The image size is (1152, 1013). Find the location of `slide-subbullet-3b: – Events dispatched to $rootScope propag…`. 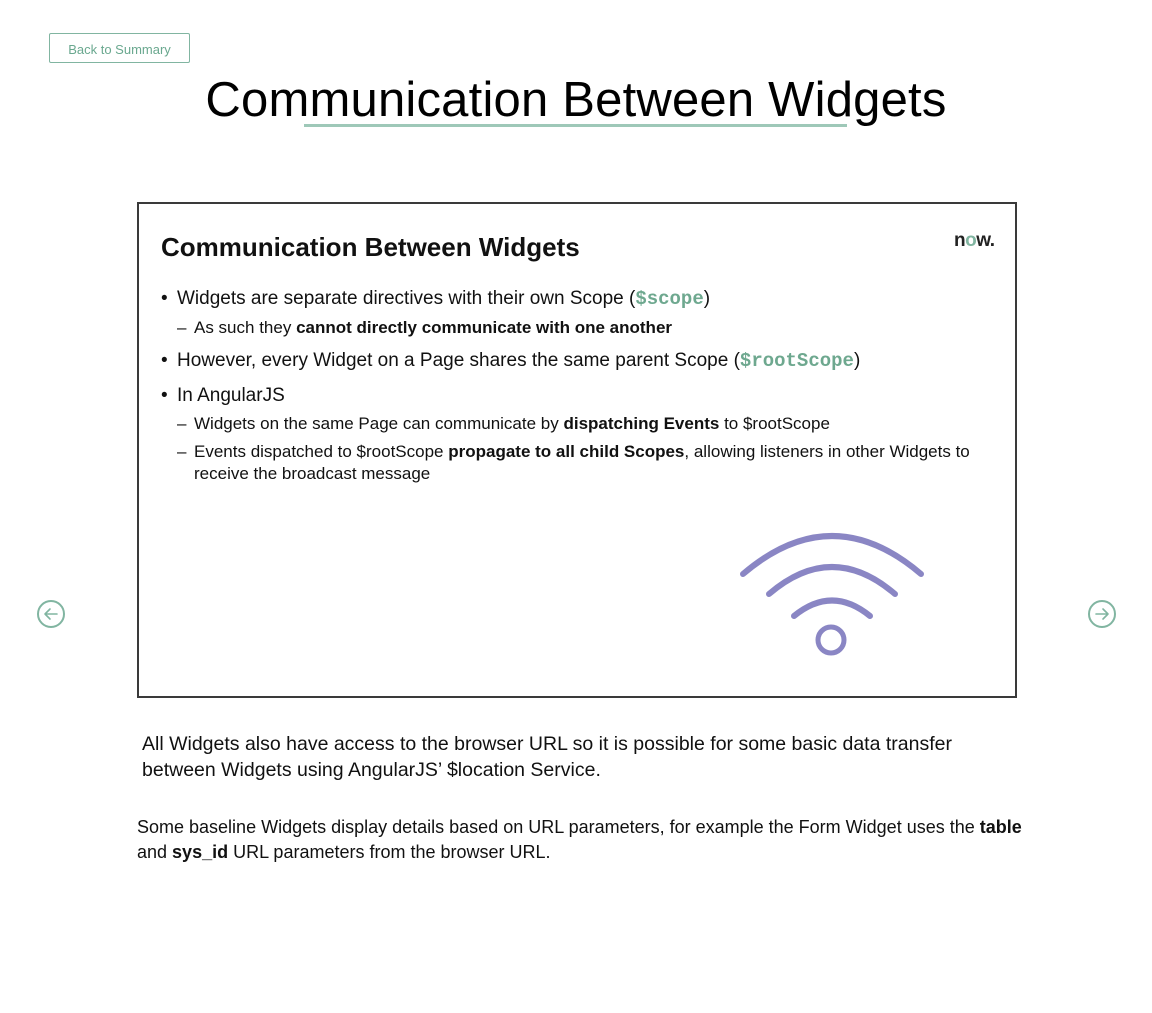

slide-subbullet-3b: – Events dispatched to $rootScope propag… is located at coordinates (573, 462).